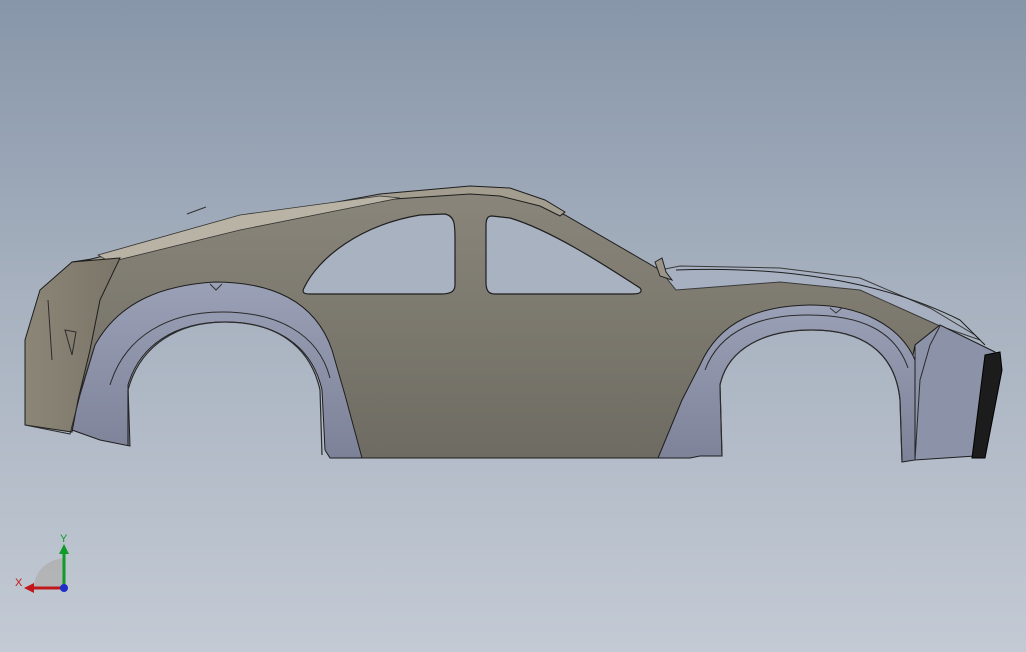 The image size is (1026, 652). Describe the element at coordinates (811, 396) in the screenshot. I see `front-wheel-arch-inner` at that location.